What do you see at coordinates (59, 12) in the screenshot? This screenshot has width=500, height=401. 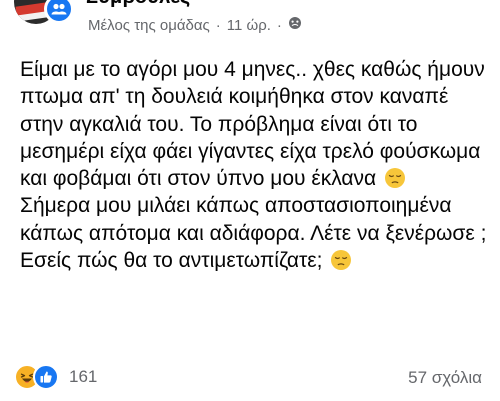 I see `group-members-icon` at bounding box center [59, 12].